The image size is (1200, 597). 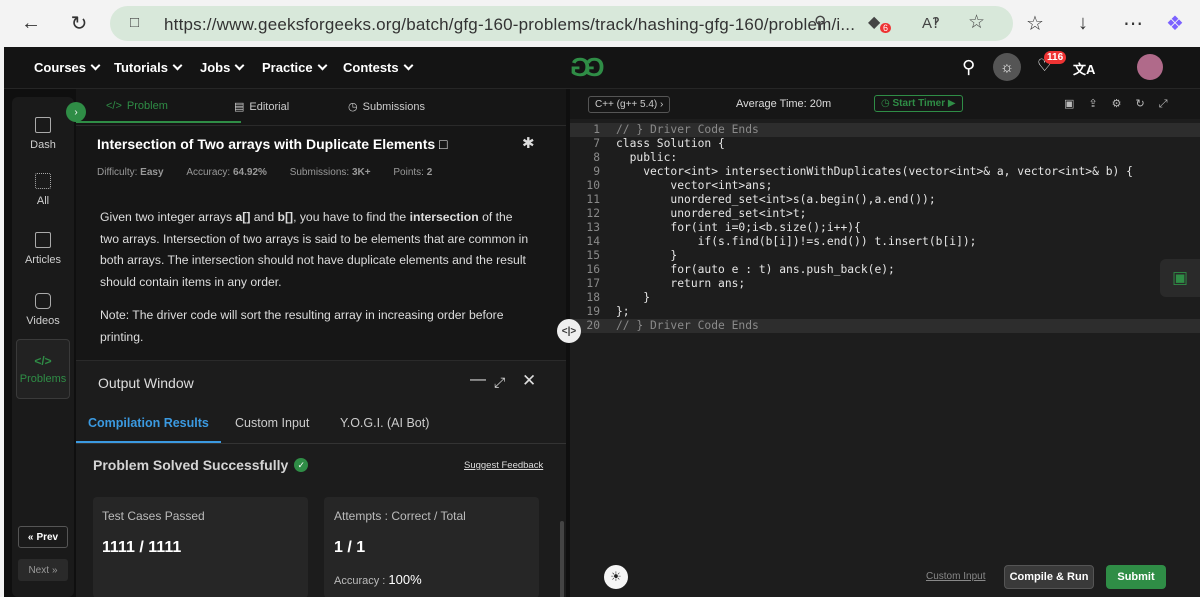 I want to click on chat-tab: ▣, so click(x=1180, y=278).